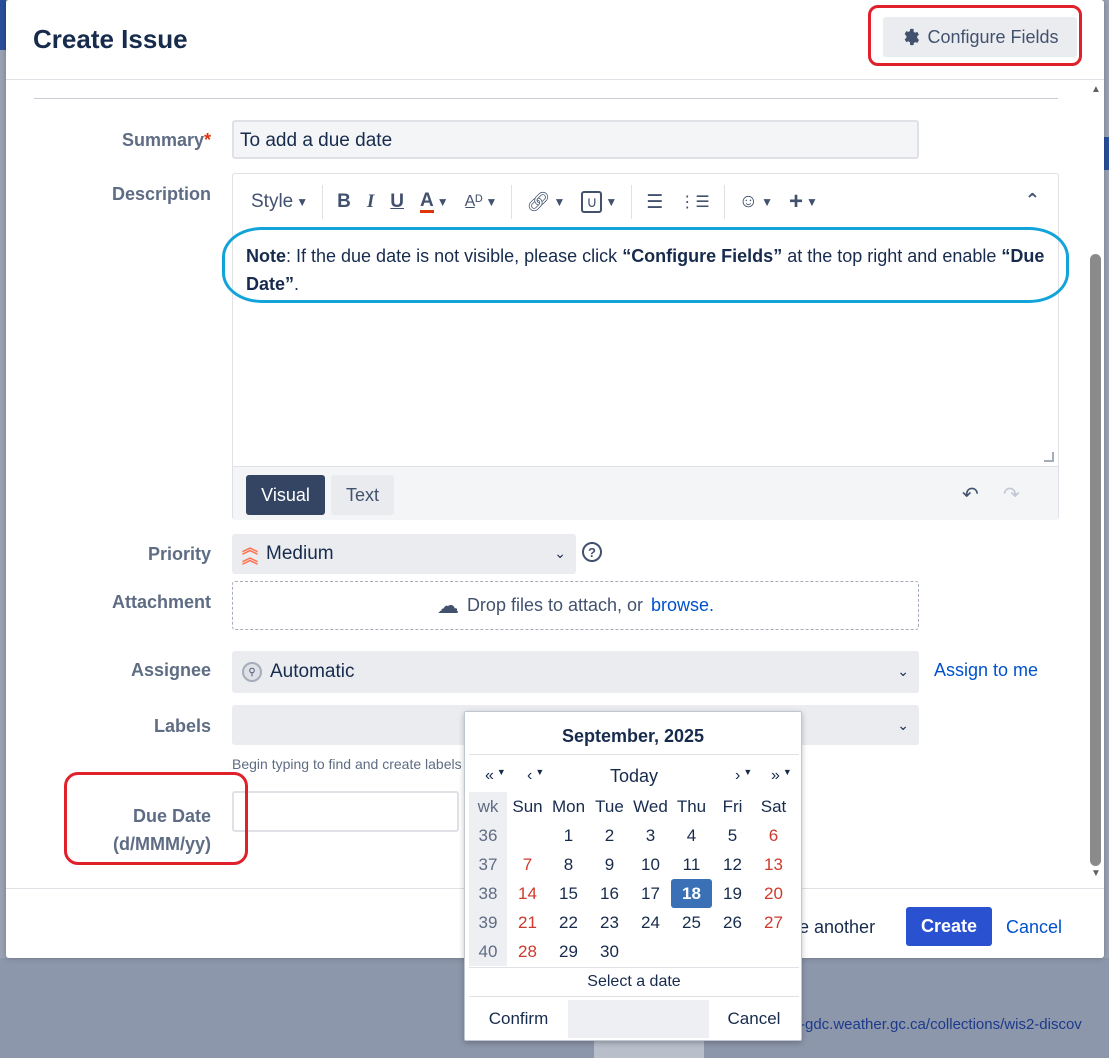 The height and width of the screenshot is (1058, 1109). I want to click on text-format-dropdown: A̲ᴰ ▼, so click(481, 202).